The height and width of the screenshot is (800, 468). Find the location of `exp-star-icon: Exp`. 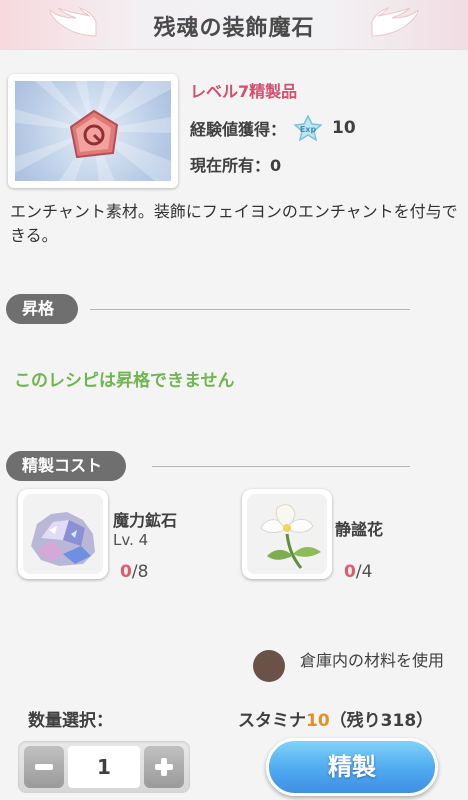

exp-star-icon: Exp is located at coordinates (308, 128).